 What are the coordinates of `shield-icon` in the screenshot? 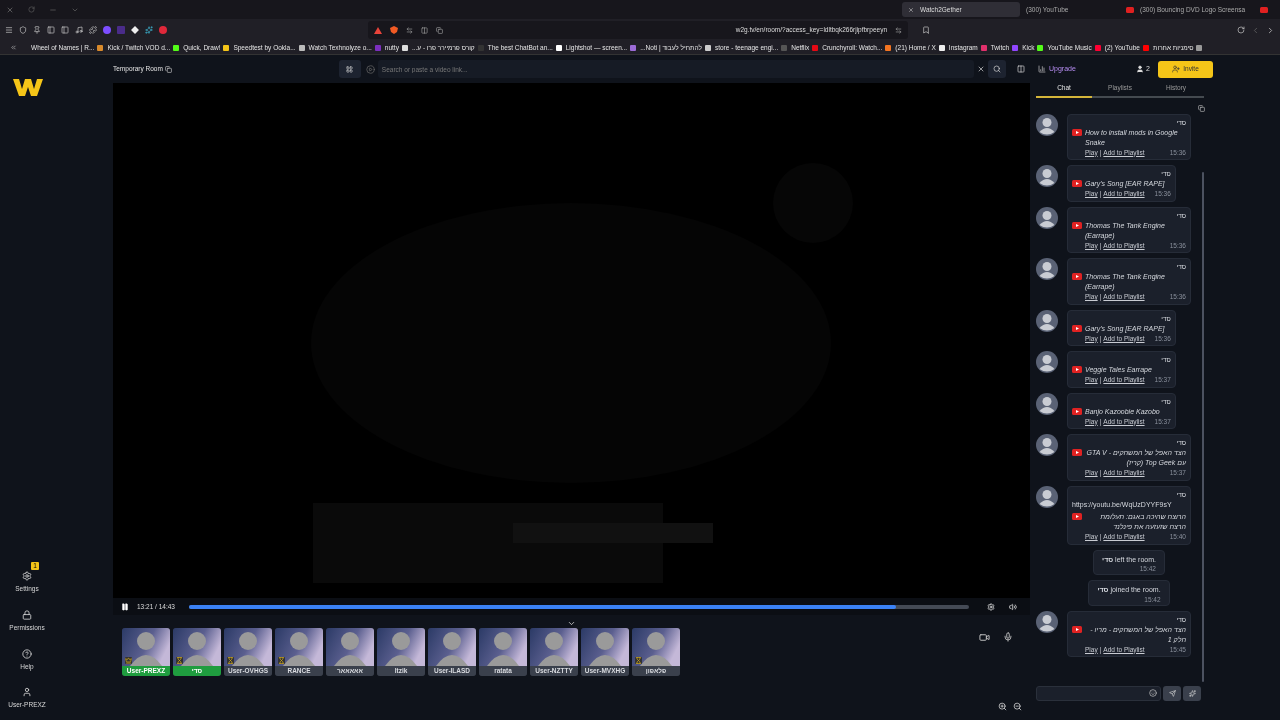 It's located at (23, 30).